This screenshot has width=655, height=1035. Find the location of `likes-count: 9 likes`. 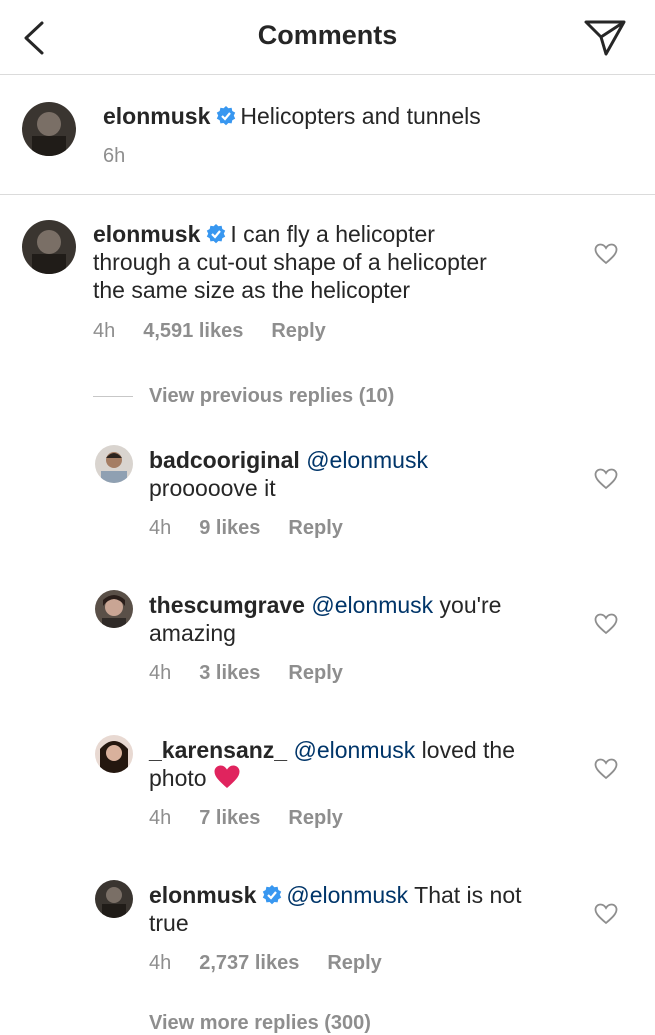

likes-count: 9 likes is located at coordinates (229, 528).